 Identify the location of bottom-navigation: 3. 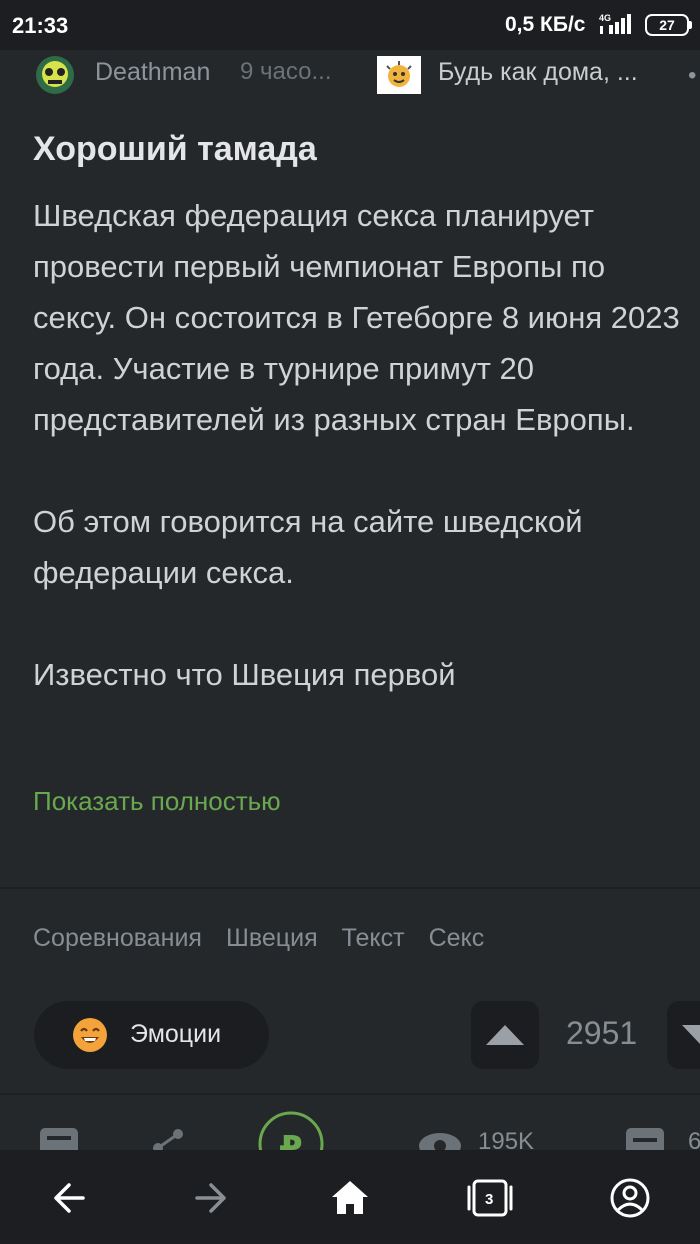
(350, 1197).